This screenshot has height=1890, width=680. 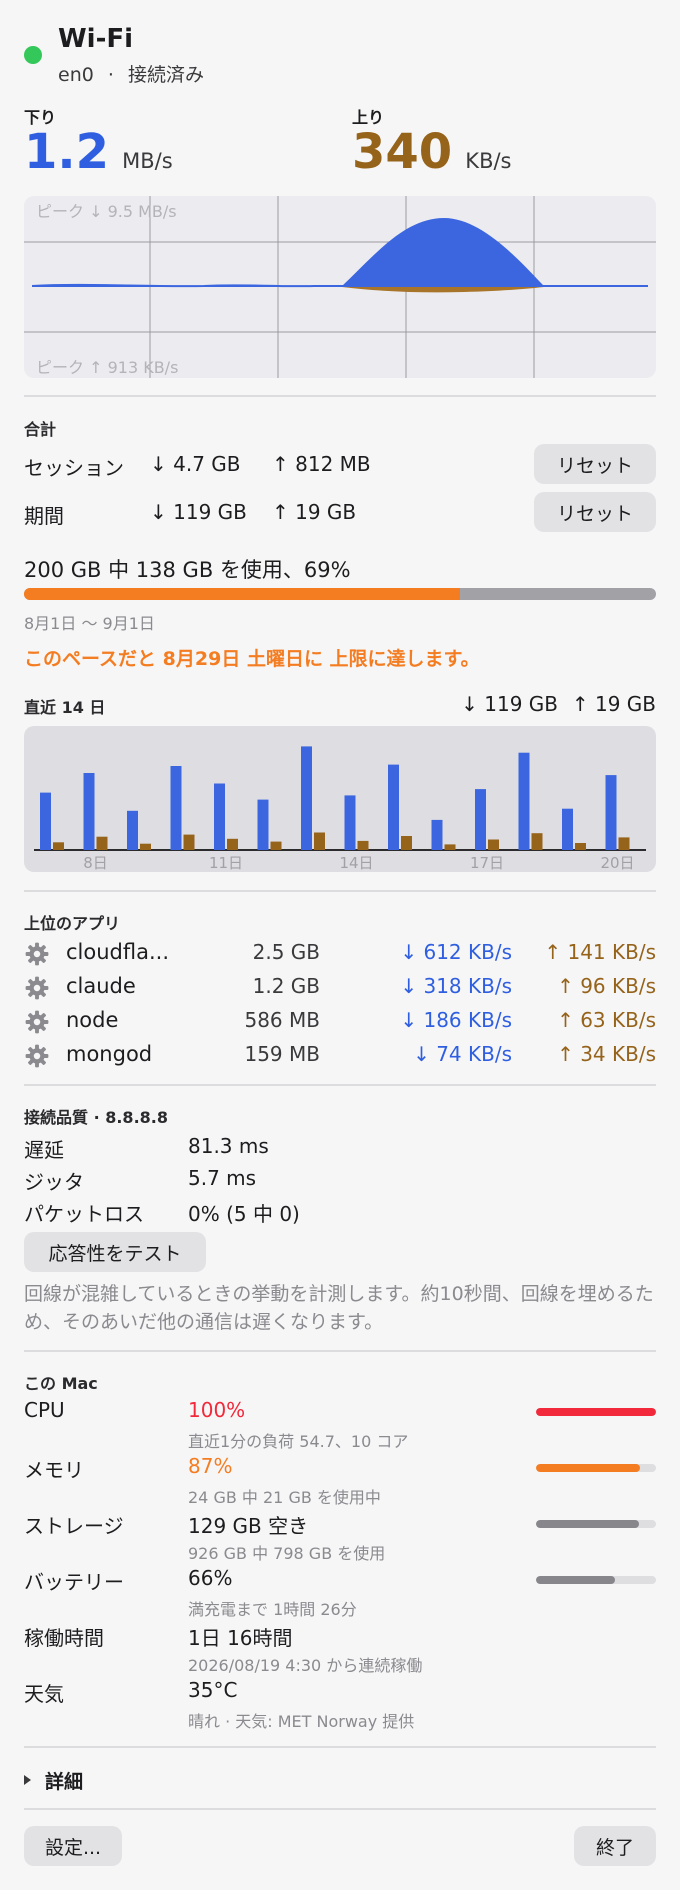 I want to click on recent-up-total: ↑ 19 GB, so click(x=613, y=704).